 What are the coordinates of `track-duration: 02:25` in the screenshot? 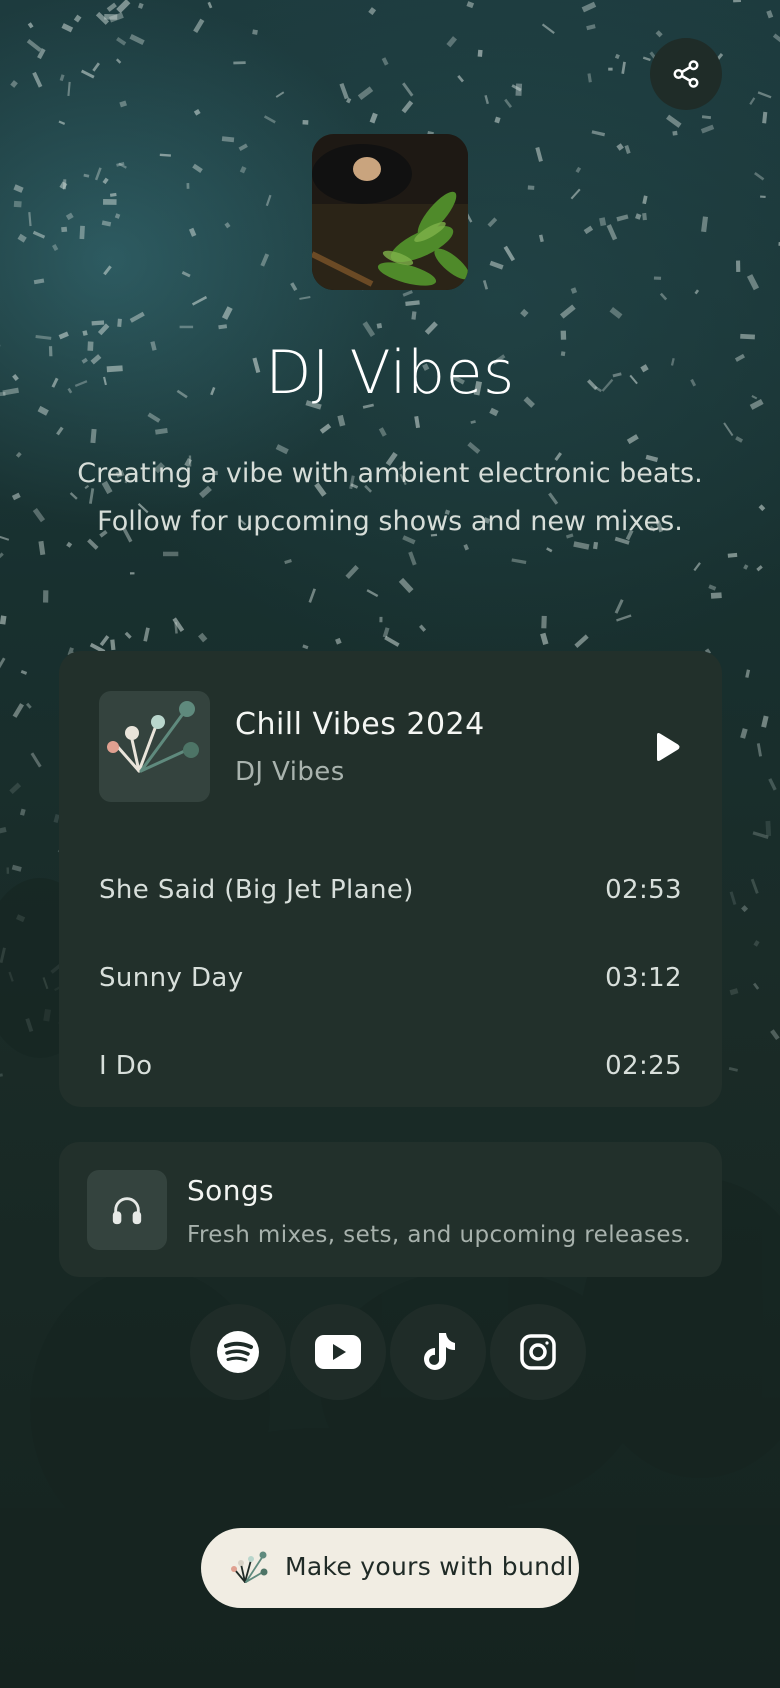 It's located at (643, 1066).